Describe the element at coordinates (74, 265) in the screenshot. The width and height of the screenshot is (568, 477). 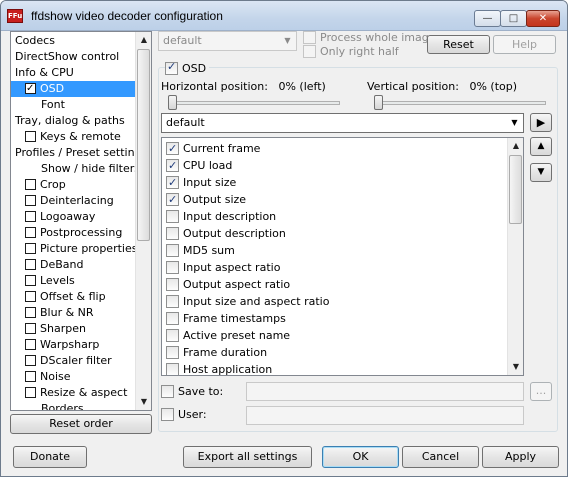
I see `tree-item: DeBand` at that location.